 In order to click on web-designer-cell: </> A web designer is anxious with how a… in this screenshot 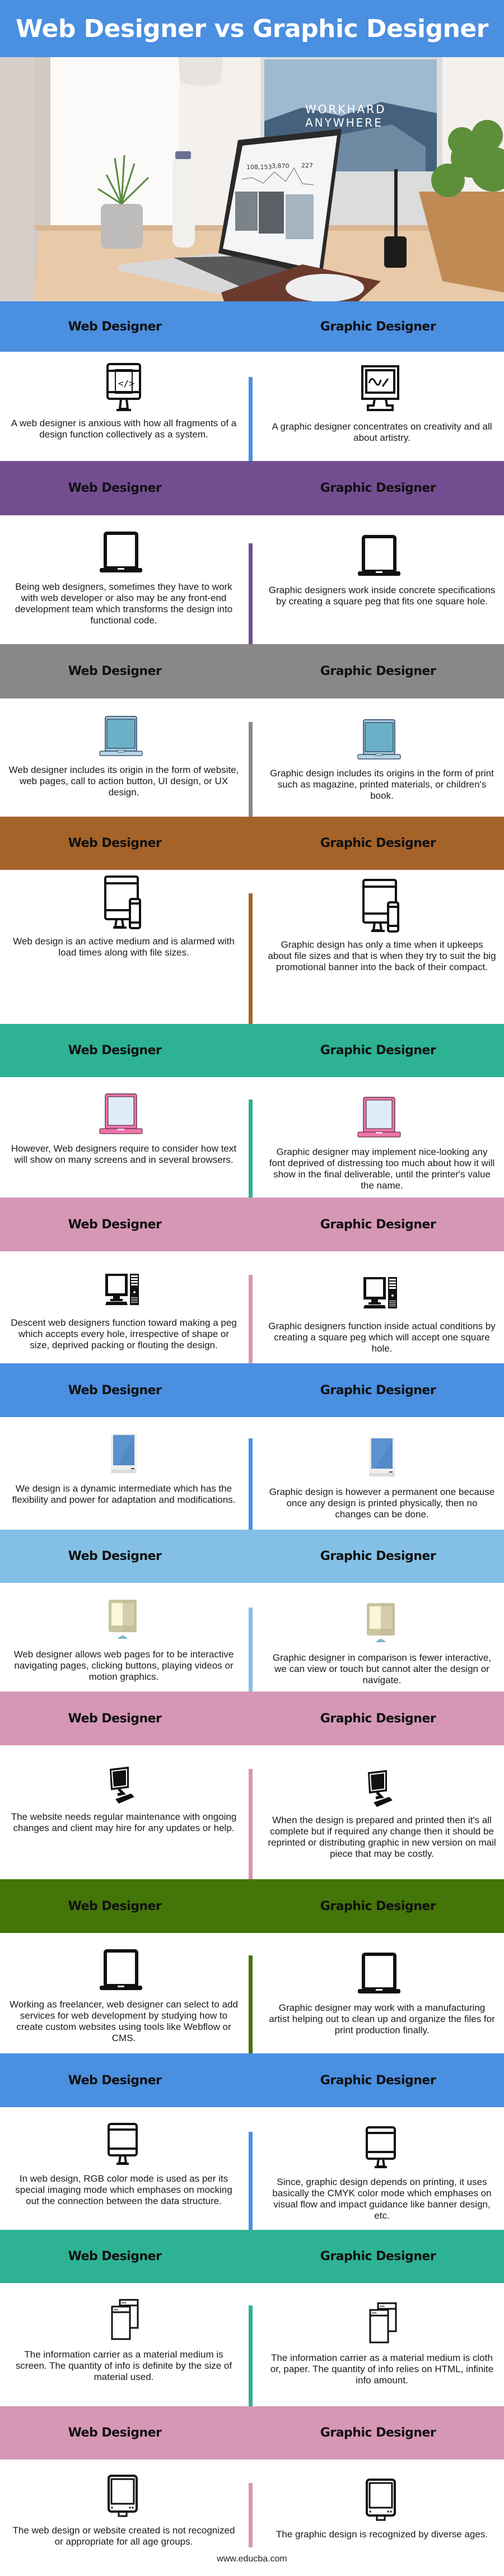, I will do `click(126, 406)`.